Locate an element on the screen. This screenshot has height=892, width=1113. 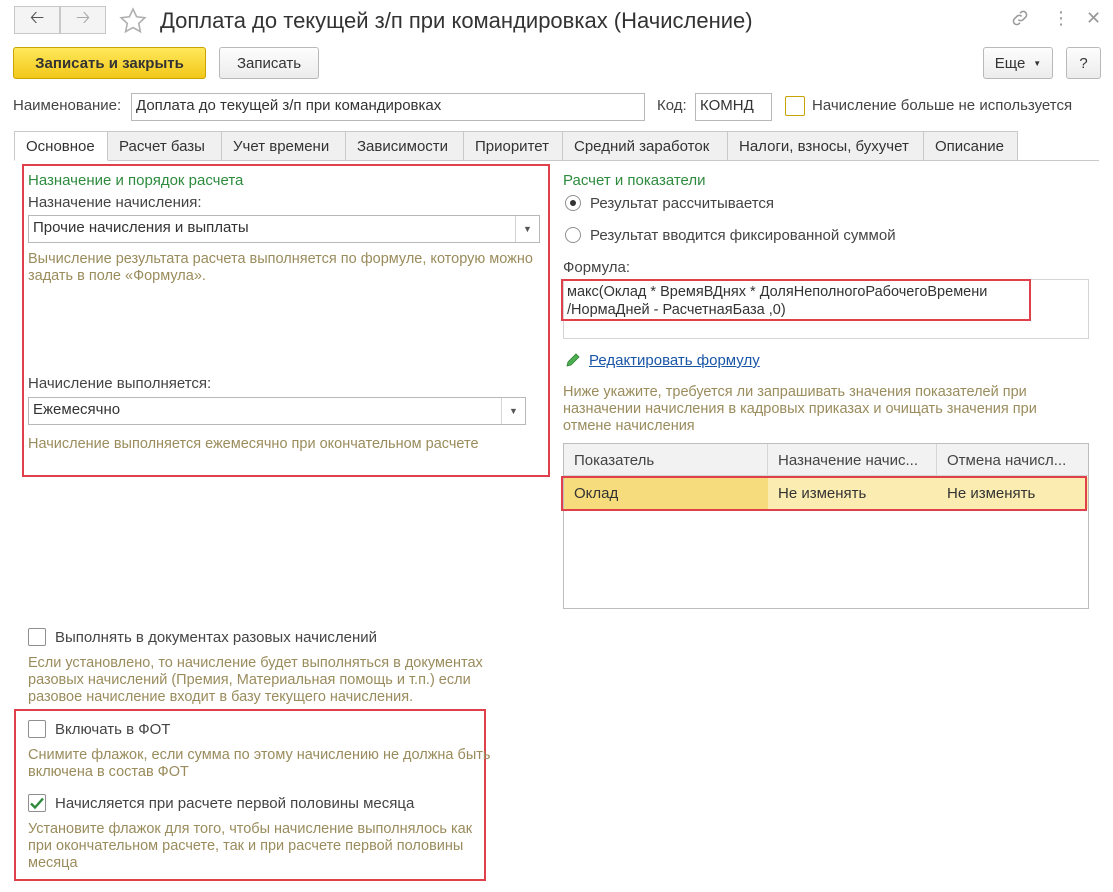
link-icon is located at coordinates (1020, 20).